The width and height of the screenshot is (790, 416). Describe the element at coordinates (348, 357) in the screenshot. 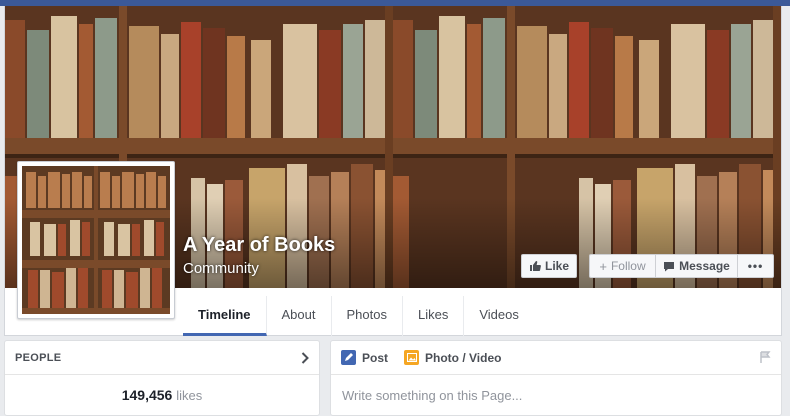

I see `pencil-icon` at that location.